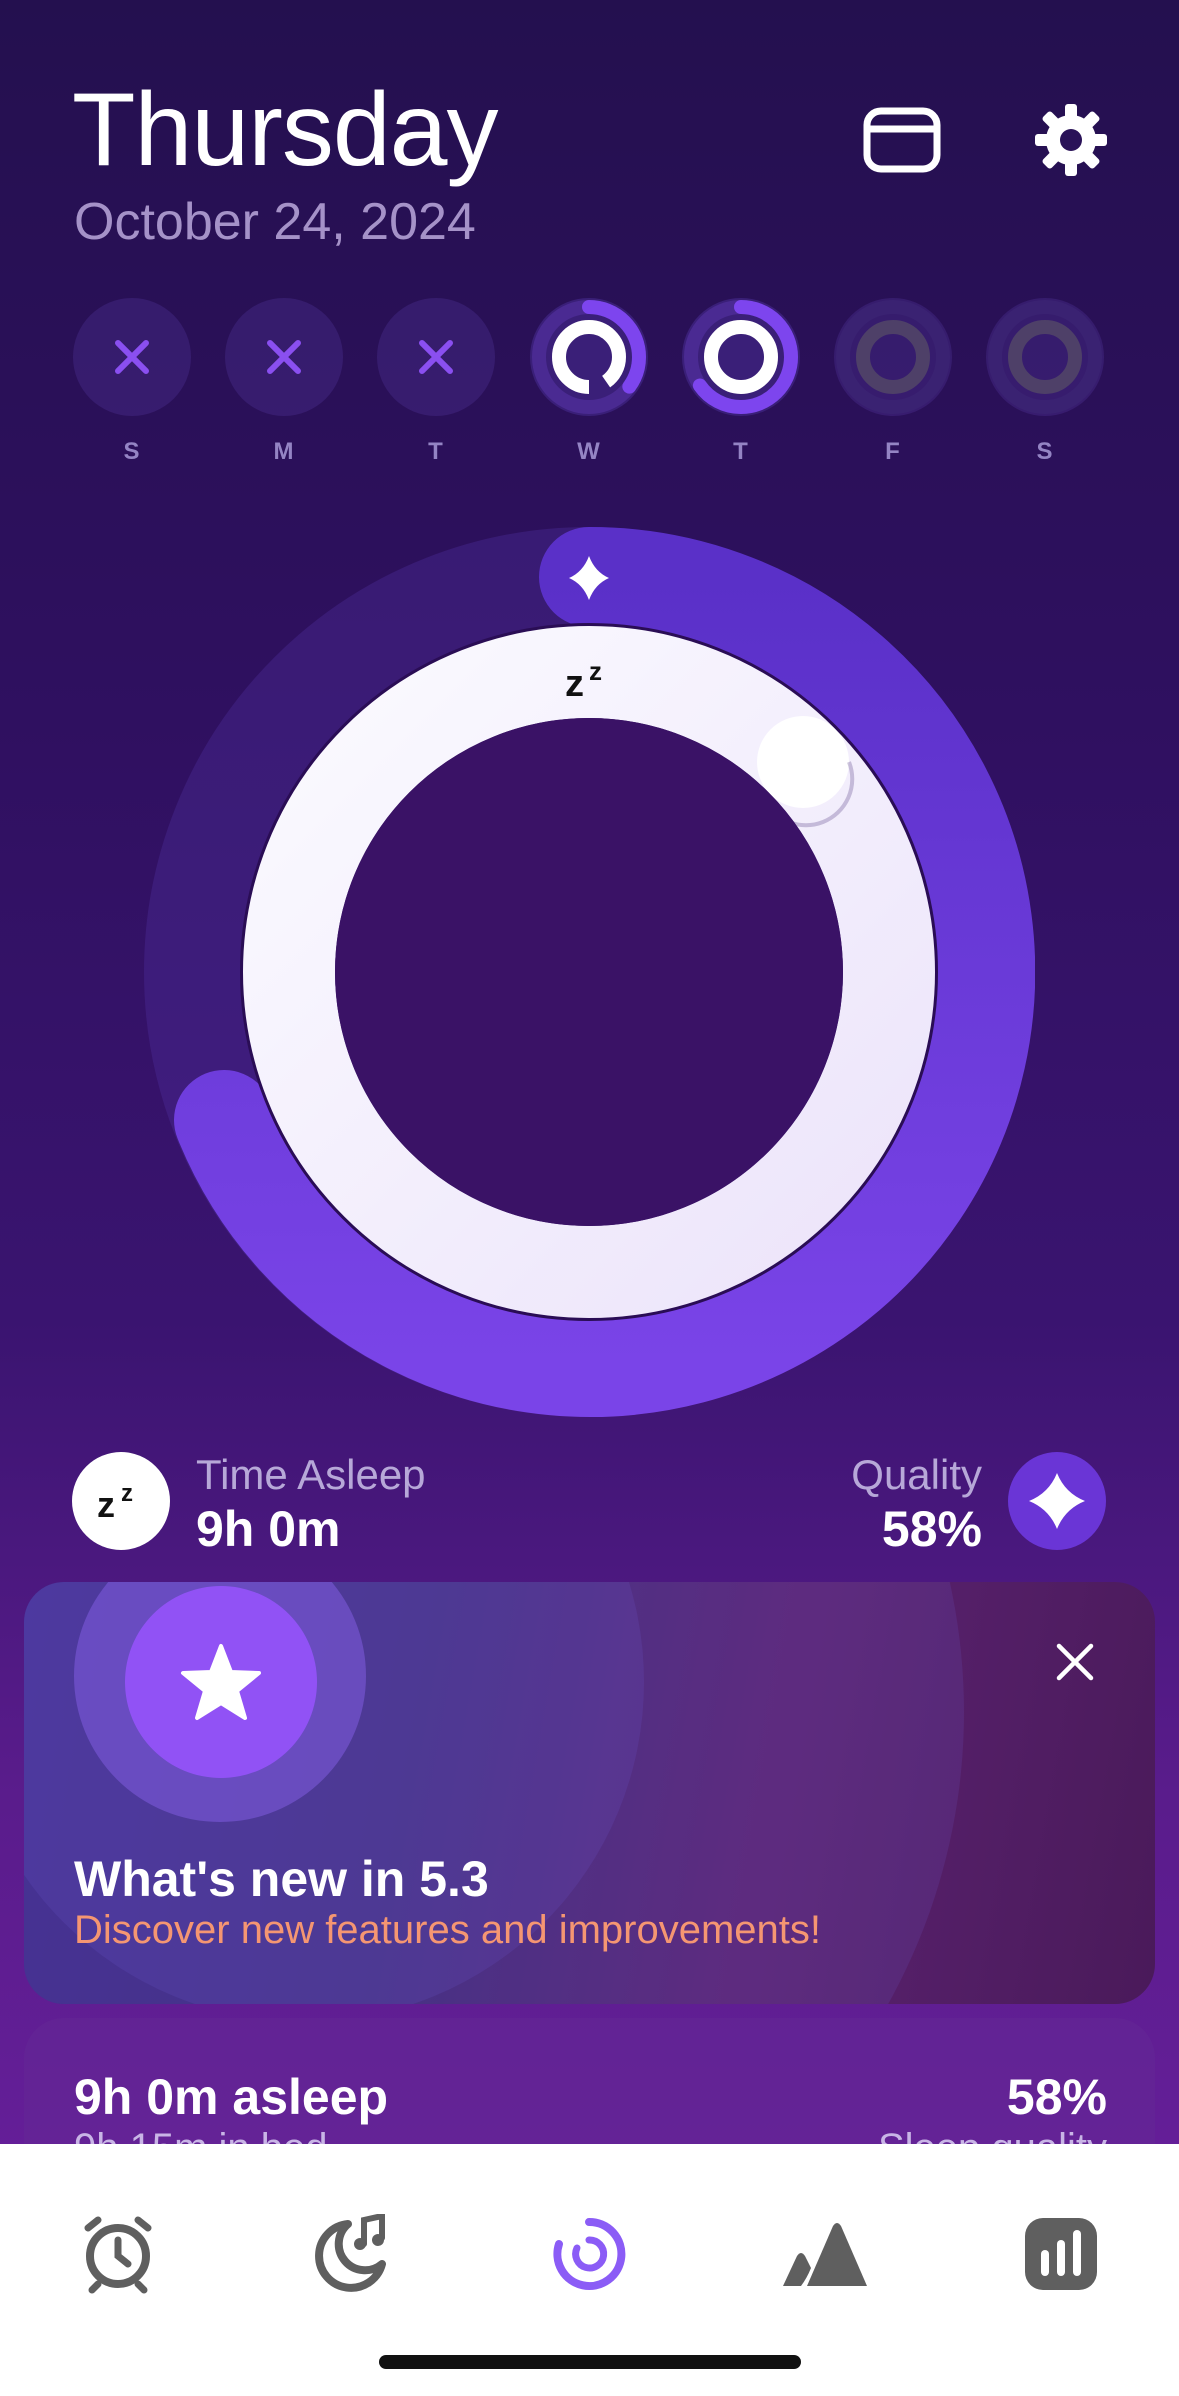 The image size is (1179, 2396). What do you see at coordinates (574, 684) in the screenshot?
I see `zz-icon: z` at bounding box center [574, 684].